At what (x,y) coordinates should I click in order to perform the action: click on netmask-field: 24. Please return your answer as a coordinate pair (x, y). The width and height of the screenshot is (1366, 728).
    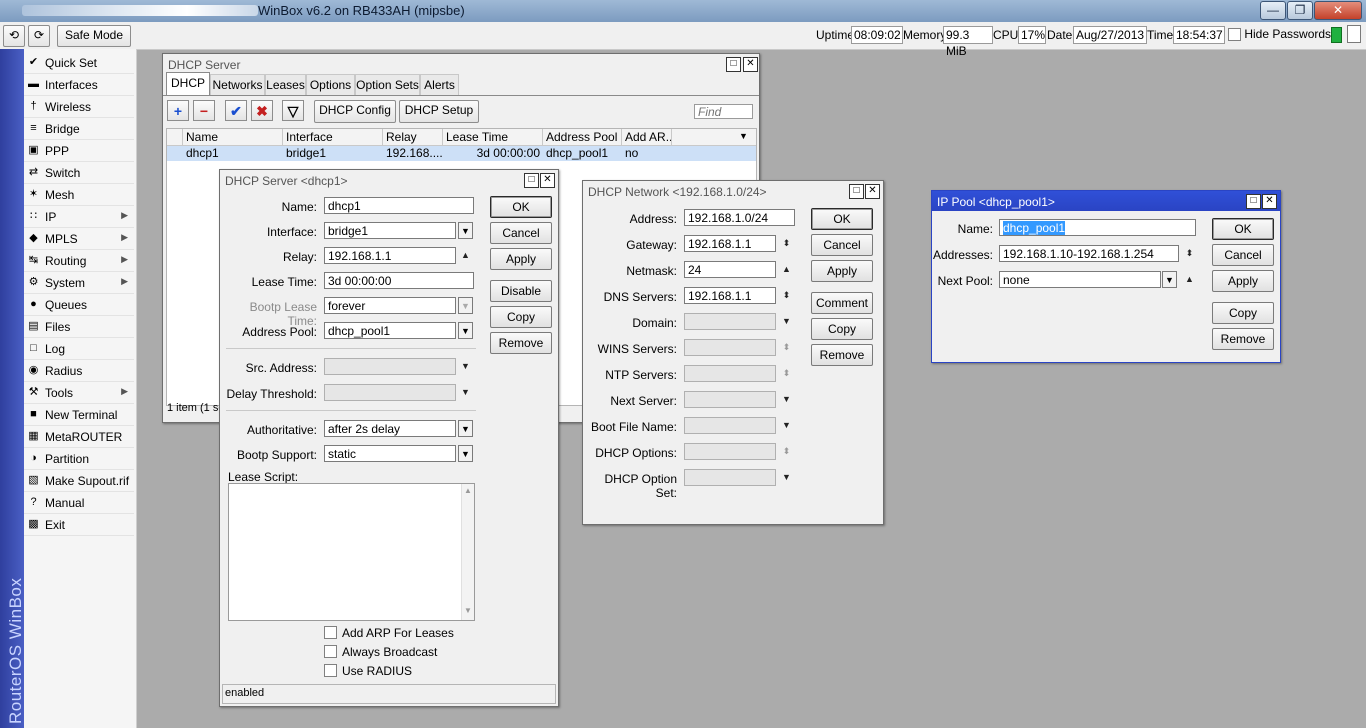
    Looking at the image, I should click on (730, 269).